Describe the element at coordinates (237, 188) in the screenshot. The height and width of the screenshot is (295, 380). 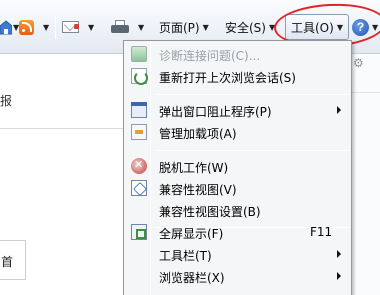
I see `menu-item-compat-view: 兼容性视图(V)` at that location.